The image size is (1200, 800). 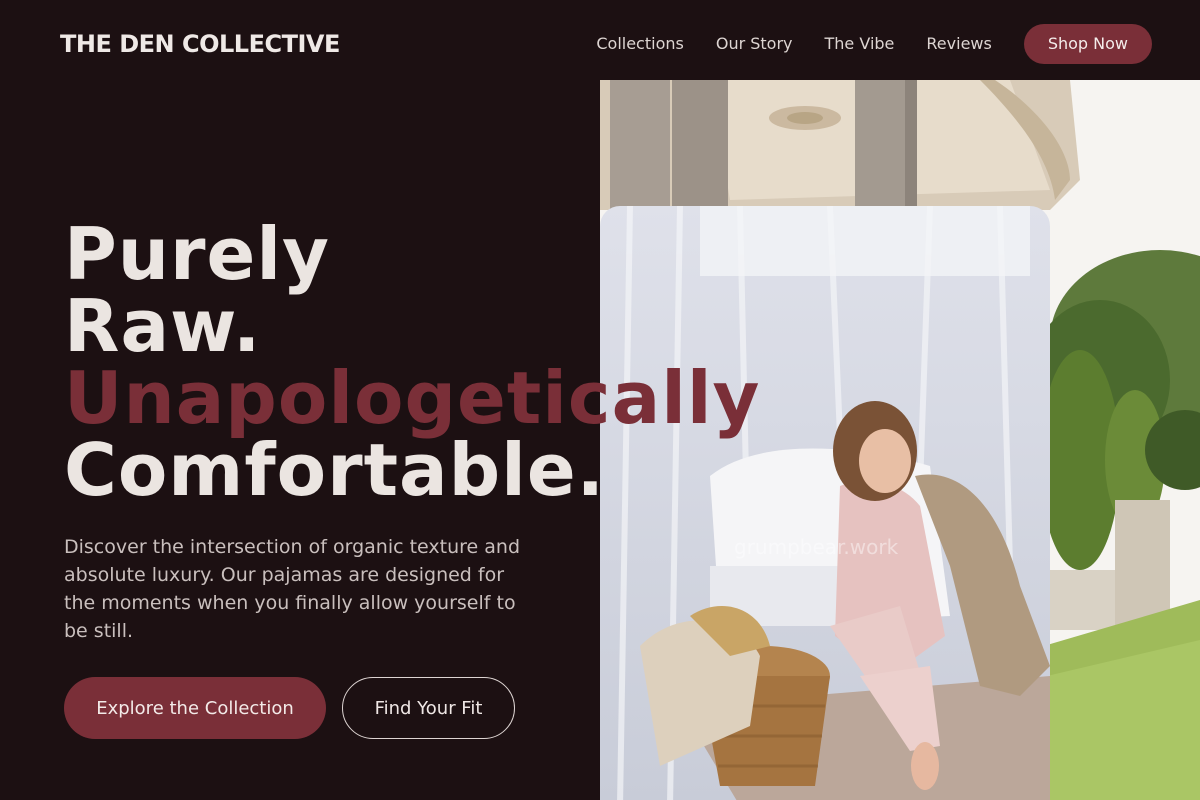 I want to click on nav-link-reviews: Reviews, so click(x=958, y=44).